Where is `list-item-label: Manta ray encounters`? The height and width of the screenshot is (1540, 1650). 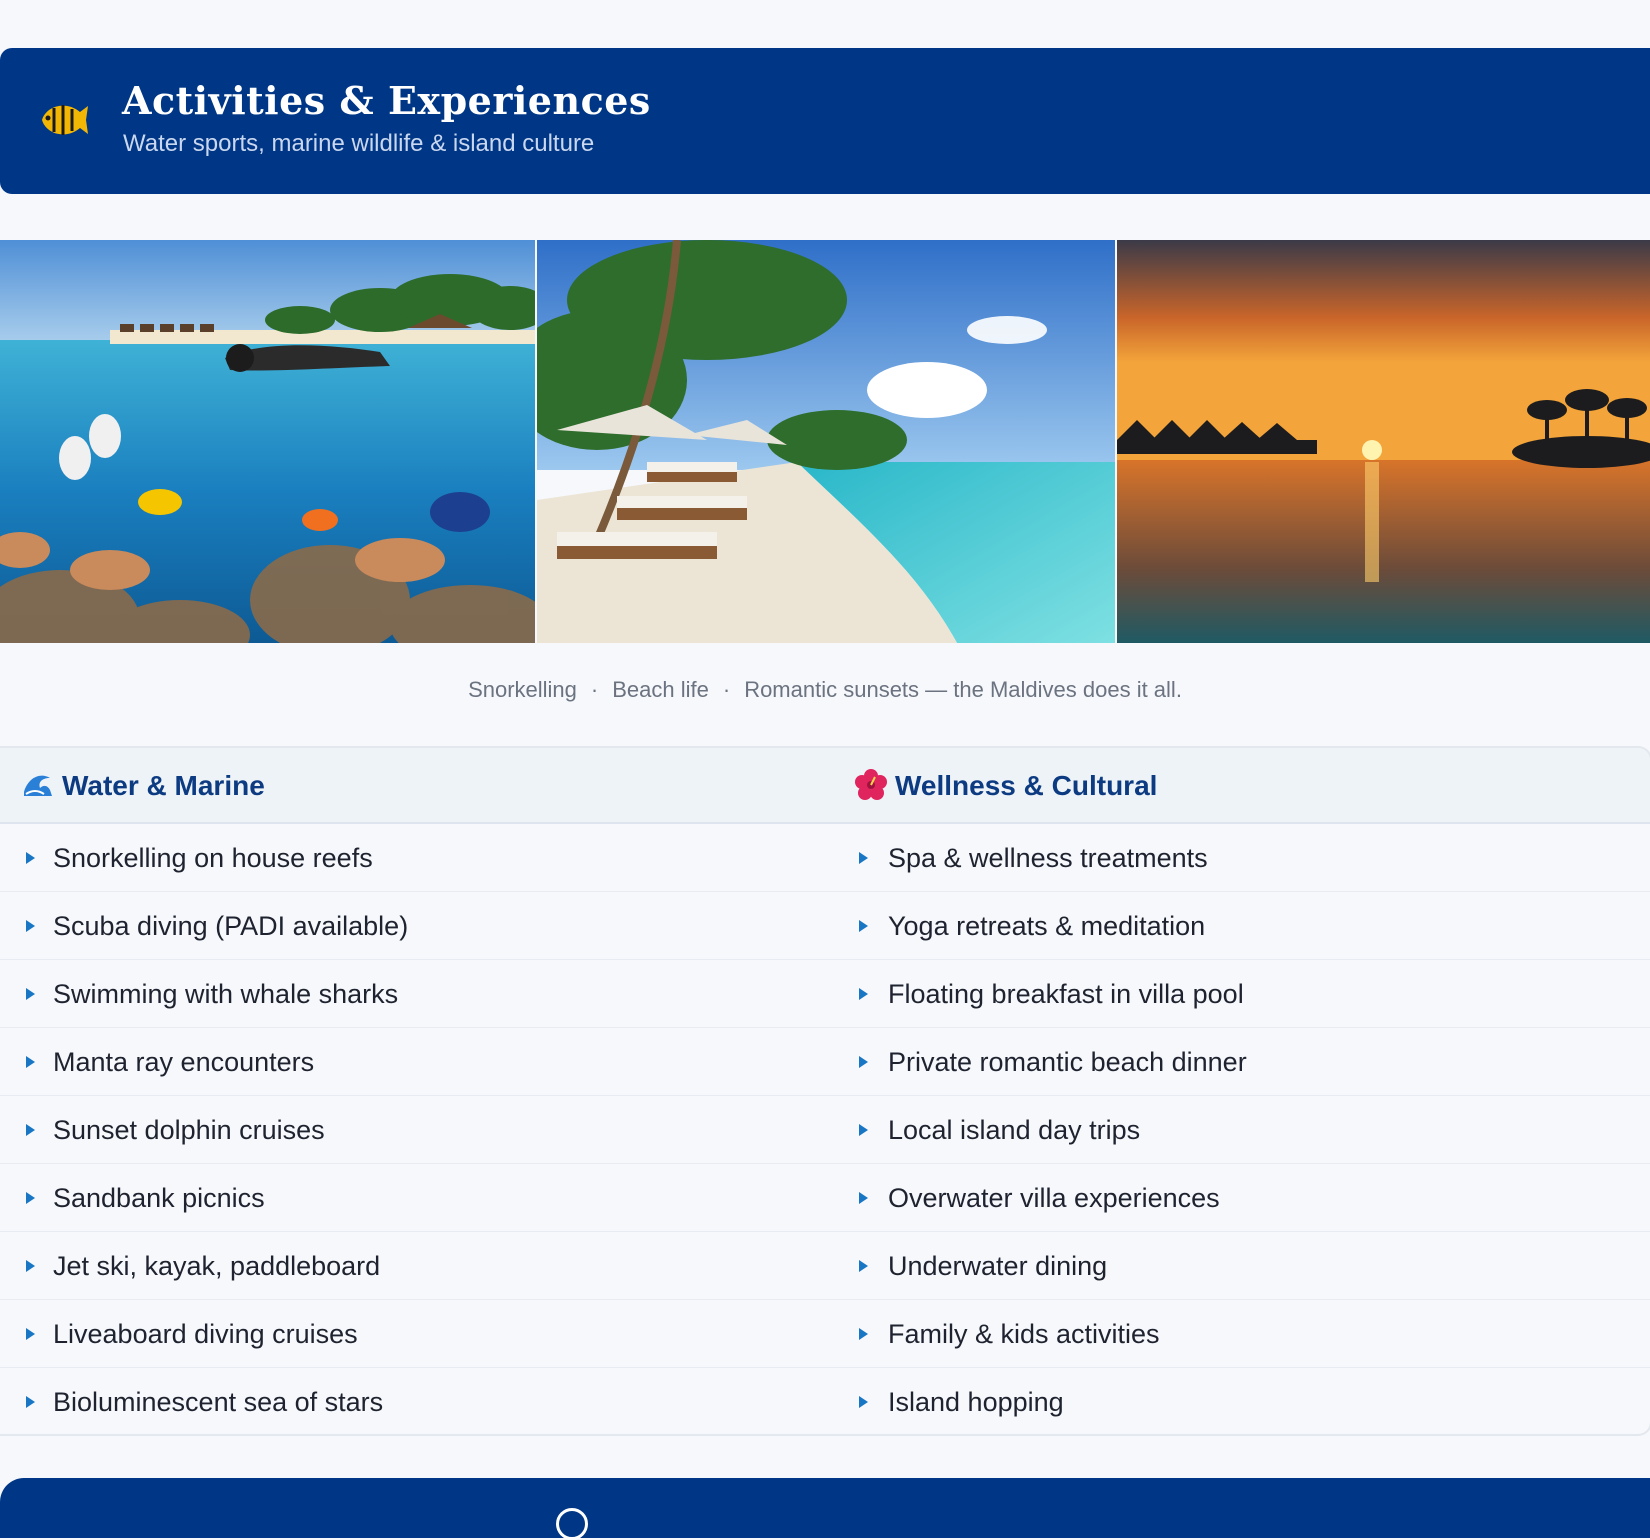 list-item-label: Manta ray encounters is located at coordinates (184, 1062).